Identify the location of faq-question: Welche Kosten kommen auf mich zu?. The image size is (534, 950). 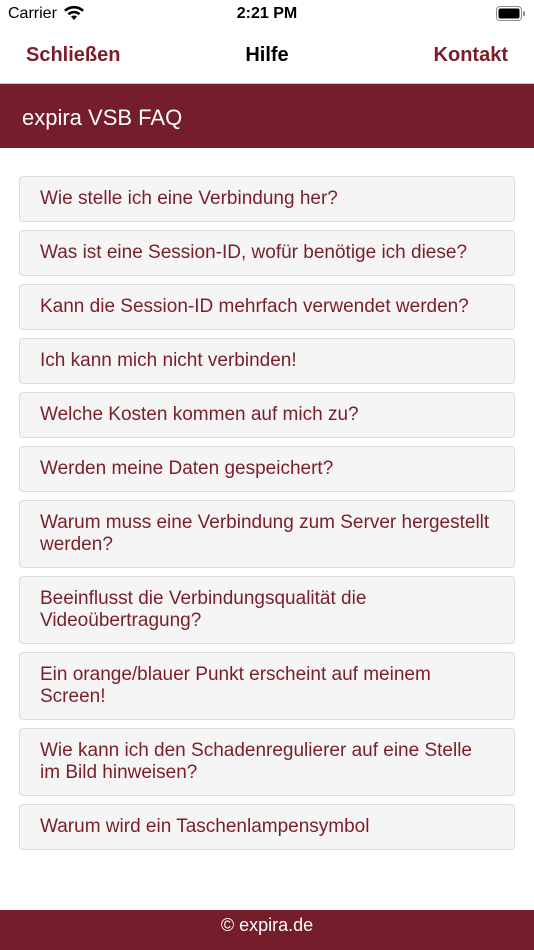
(199, 414).